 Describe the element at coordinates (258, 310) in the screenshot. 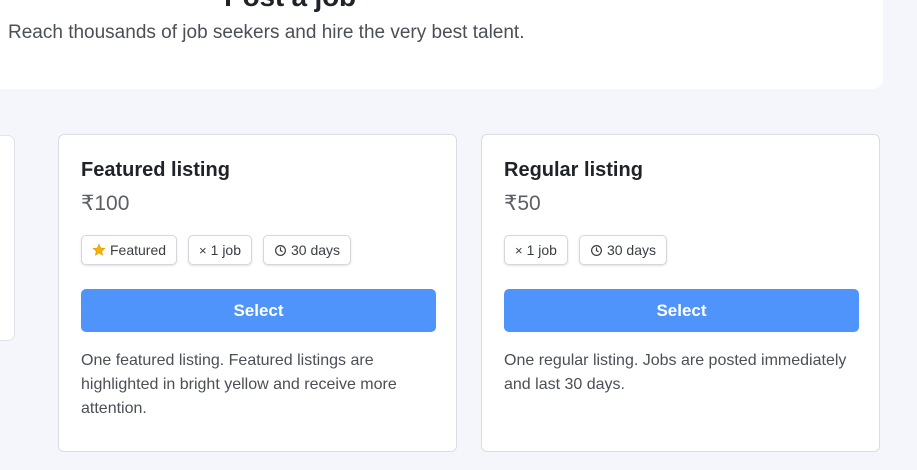

I see `select-featured-button: Select` at that location.